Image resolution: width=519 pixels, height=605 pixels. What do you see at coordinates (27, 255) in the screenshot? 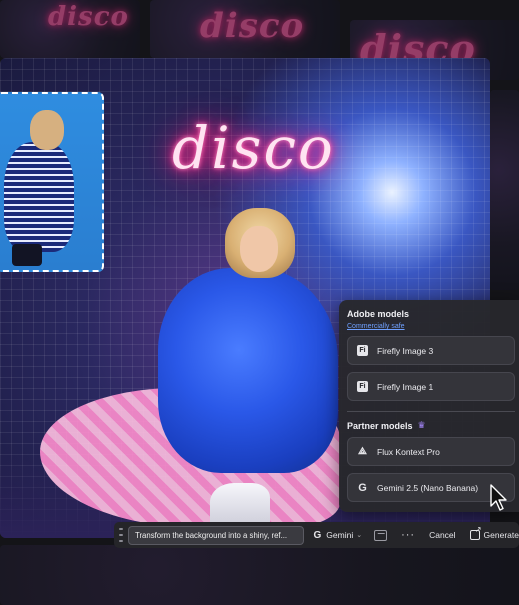
I see `reference-subject-boot` at bounding box center [27, 255].